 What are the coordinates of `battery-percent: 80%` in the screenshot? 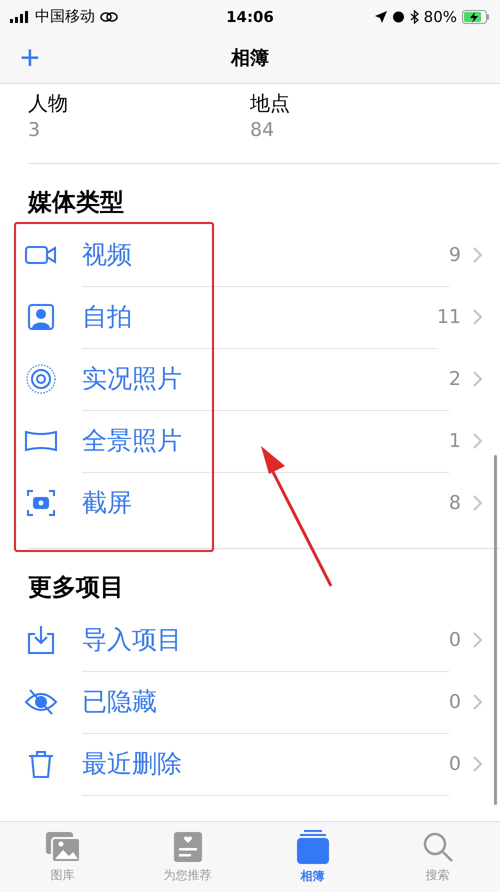 It's located at (440, 17).